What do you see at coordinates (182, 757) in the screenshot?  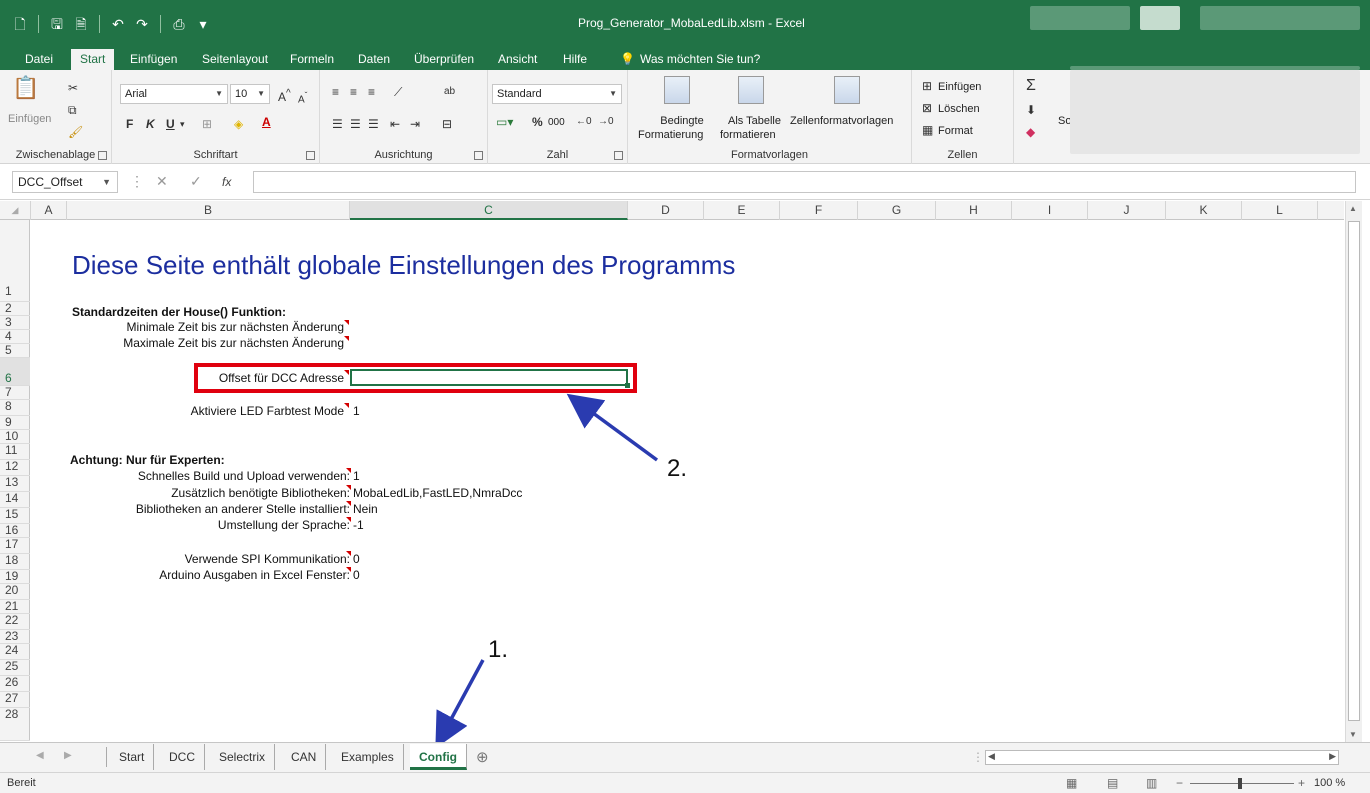 I see `sheet-tab-dcc: DCC` at bounding box center [182, 757].